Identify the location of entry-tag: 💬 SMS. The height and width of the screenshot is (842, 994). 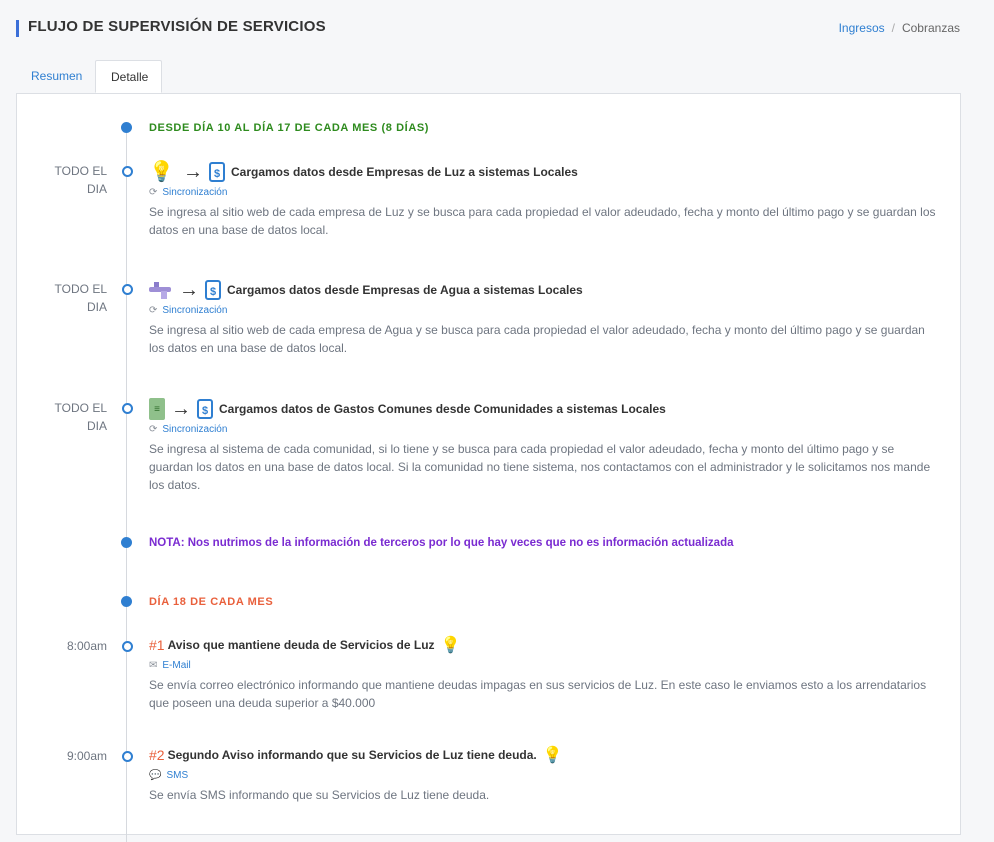
(544, 775).